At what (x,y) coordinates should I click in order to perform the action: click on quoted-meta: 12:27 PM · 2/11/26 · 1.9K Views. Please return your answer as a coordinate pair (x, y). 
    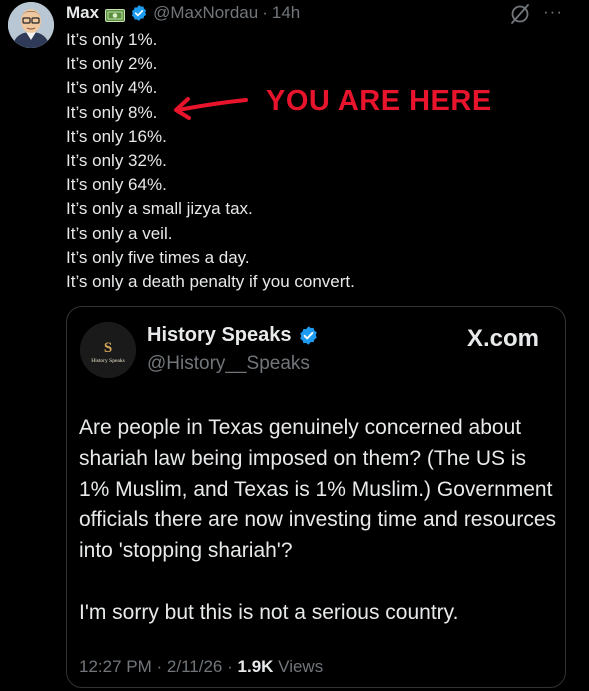
    Looking at the image, I should click on (201, 667).